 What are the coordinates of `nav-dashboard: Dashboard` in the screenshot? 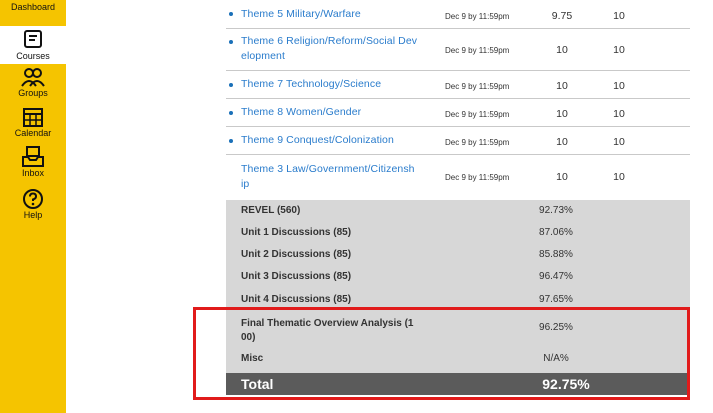 It's located at (33, 8).